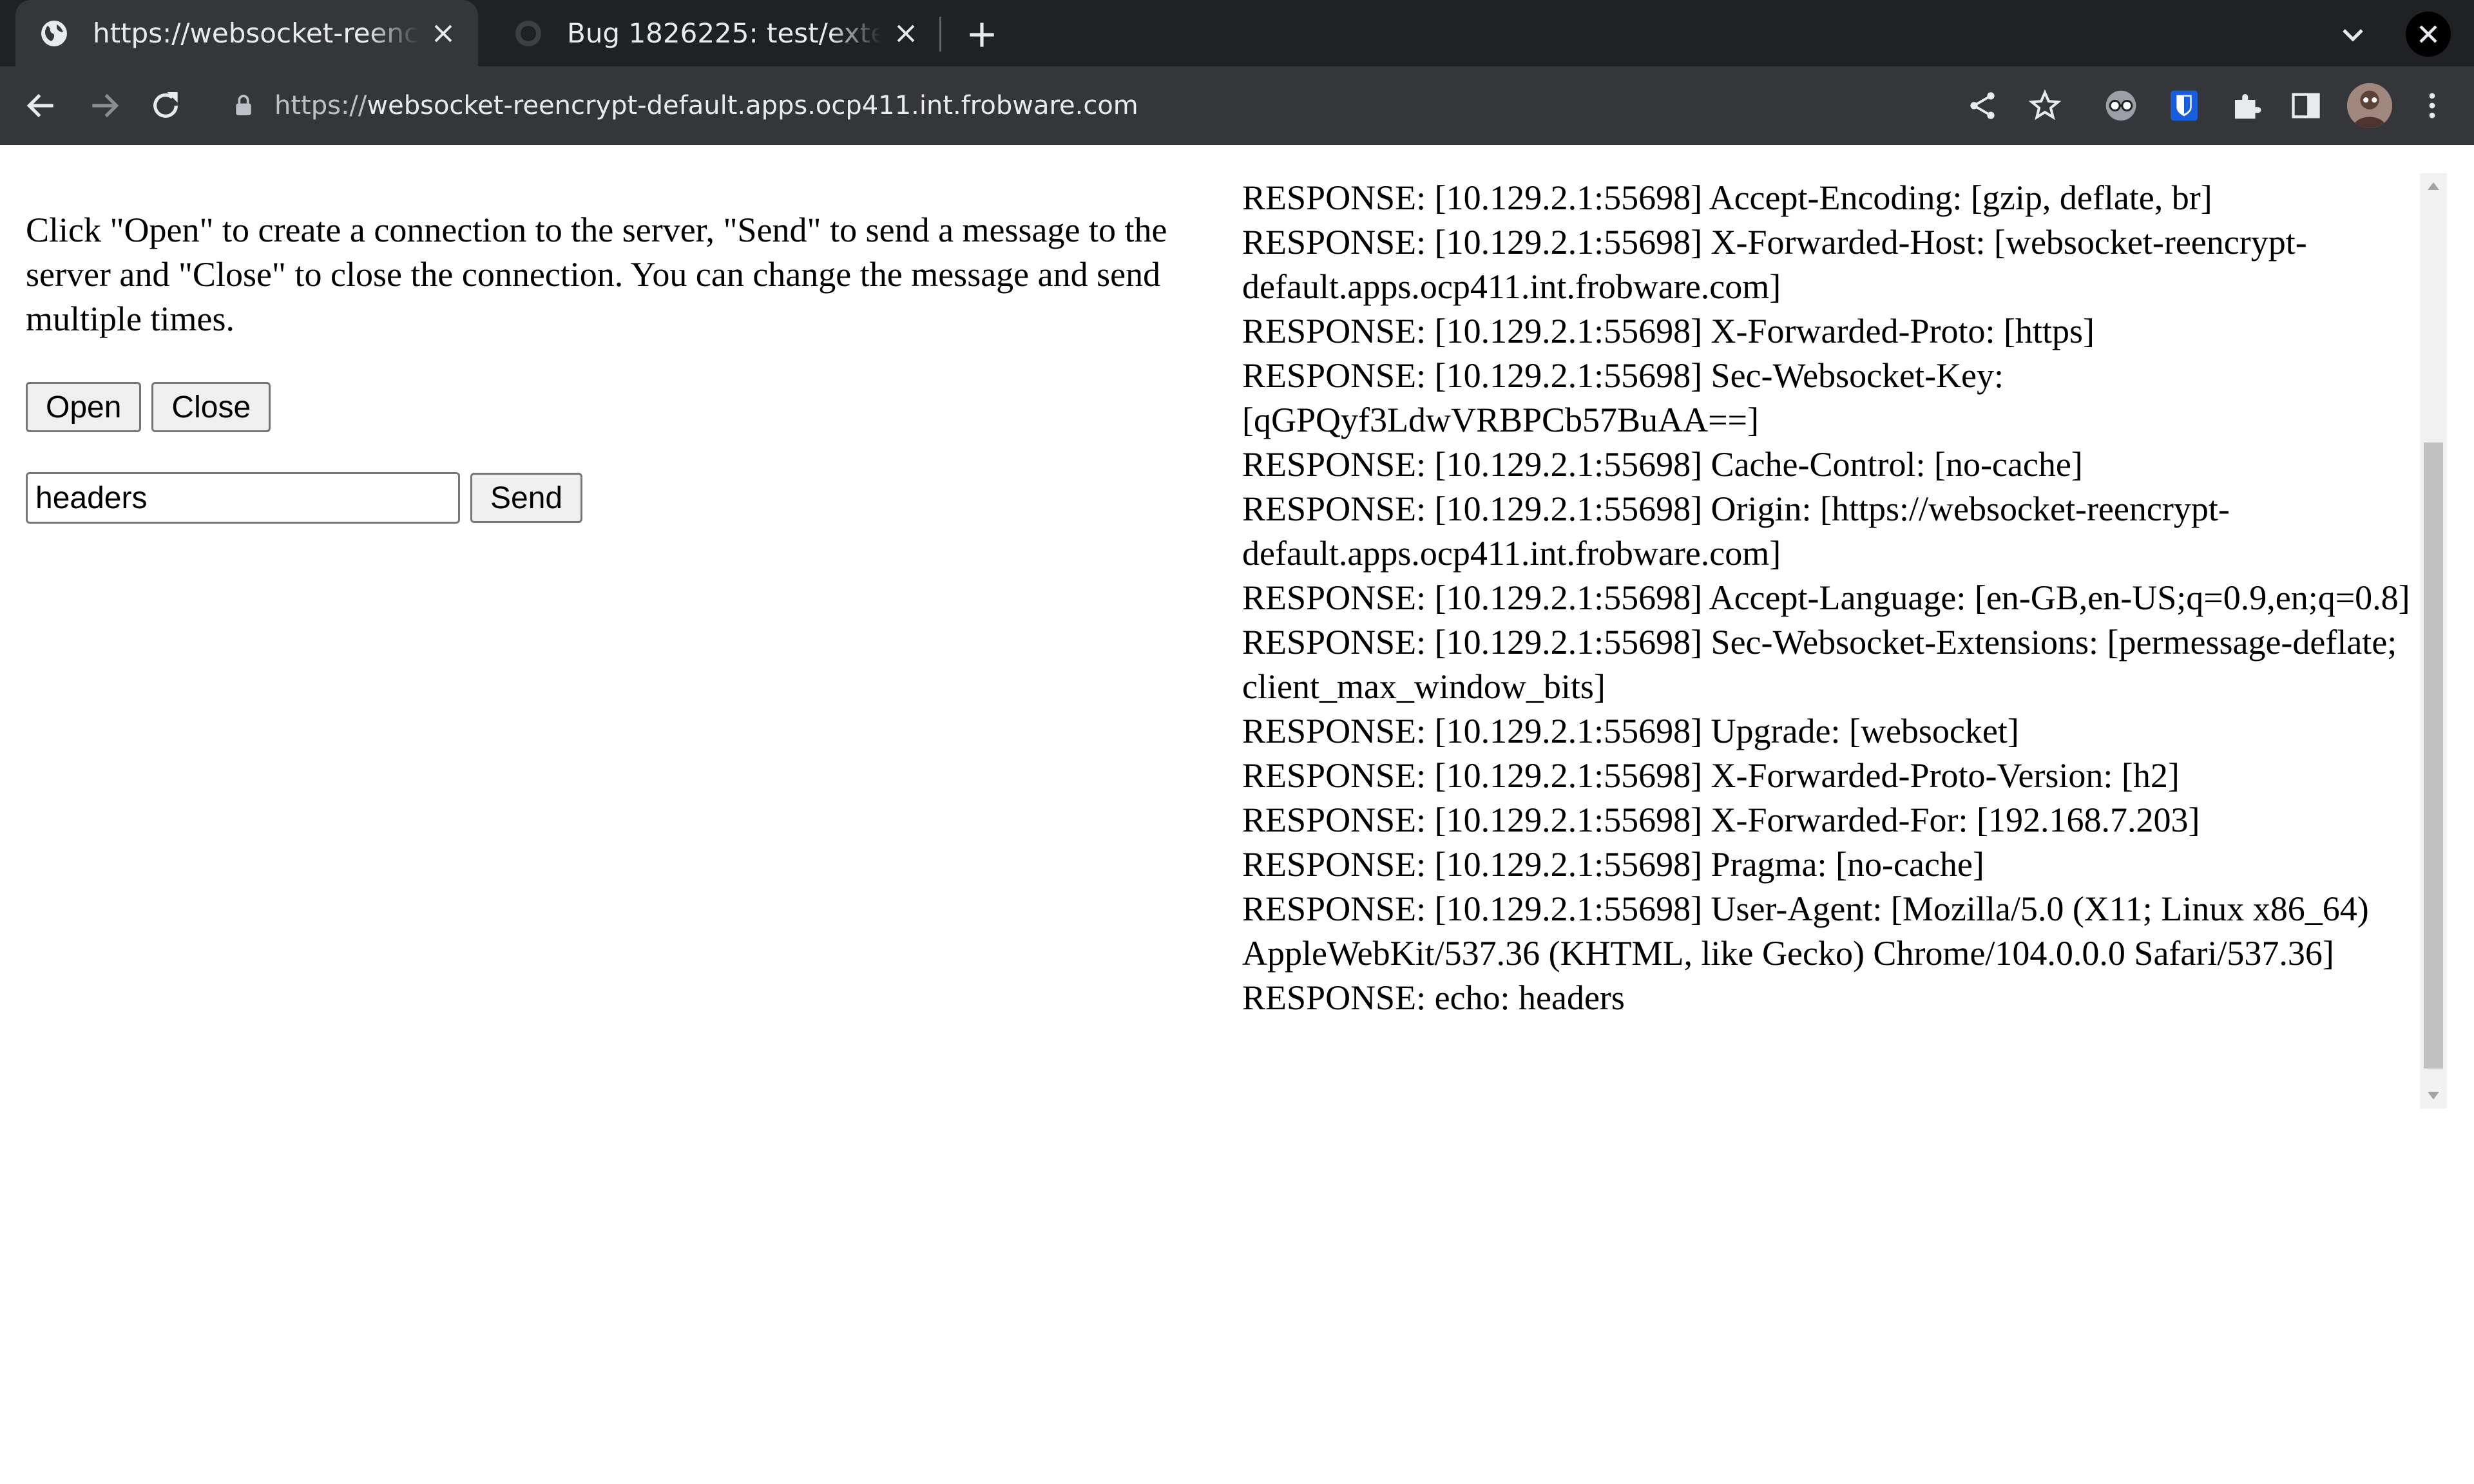  I want to click on connection-buttons: Open Close, so click(148, 407).